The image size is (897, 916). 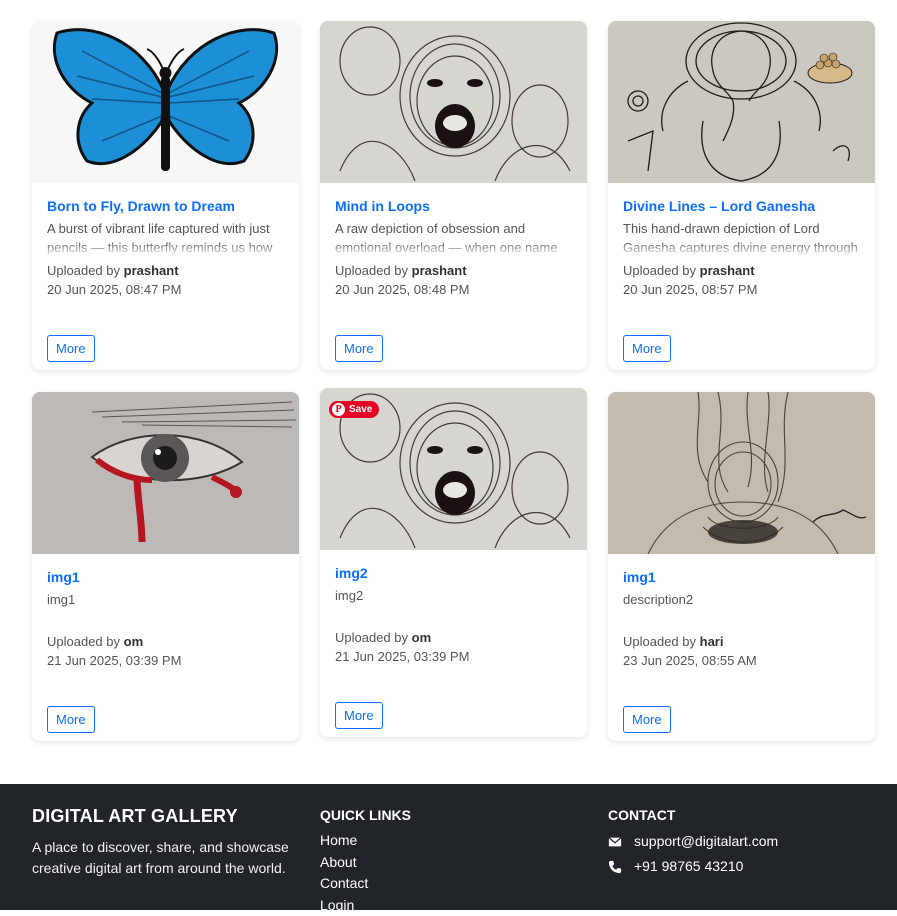 I want to click on ganesha-image, so click(x=741, y=102).